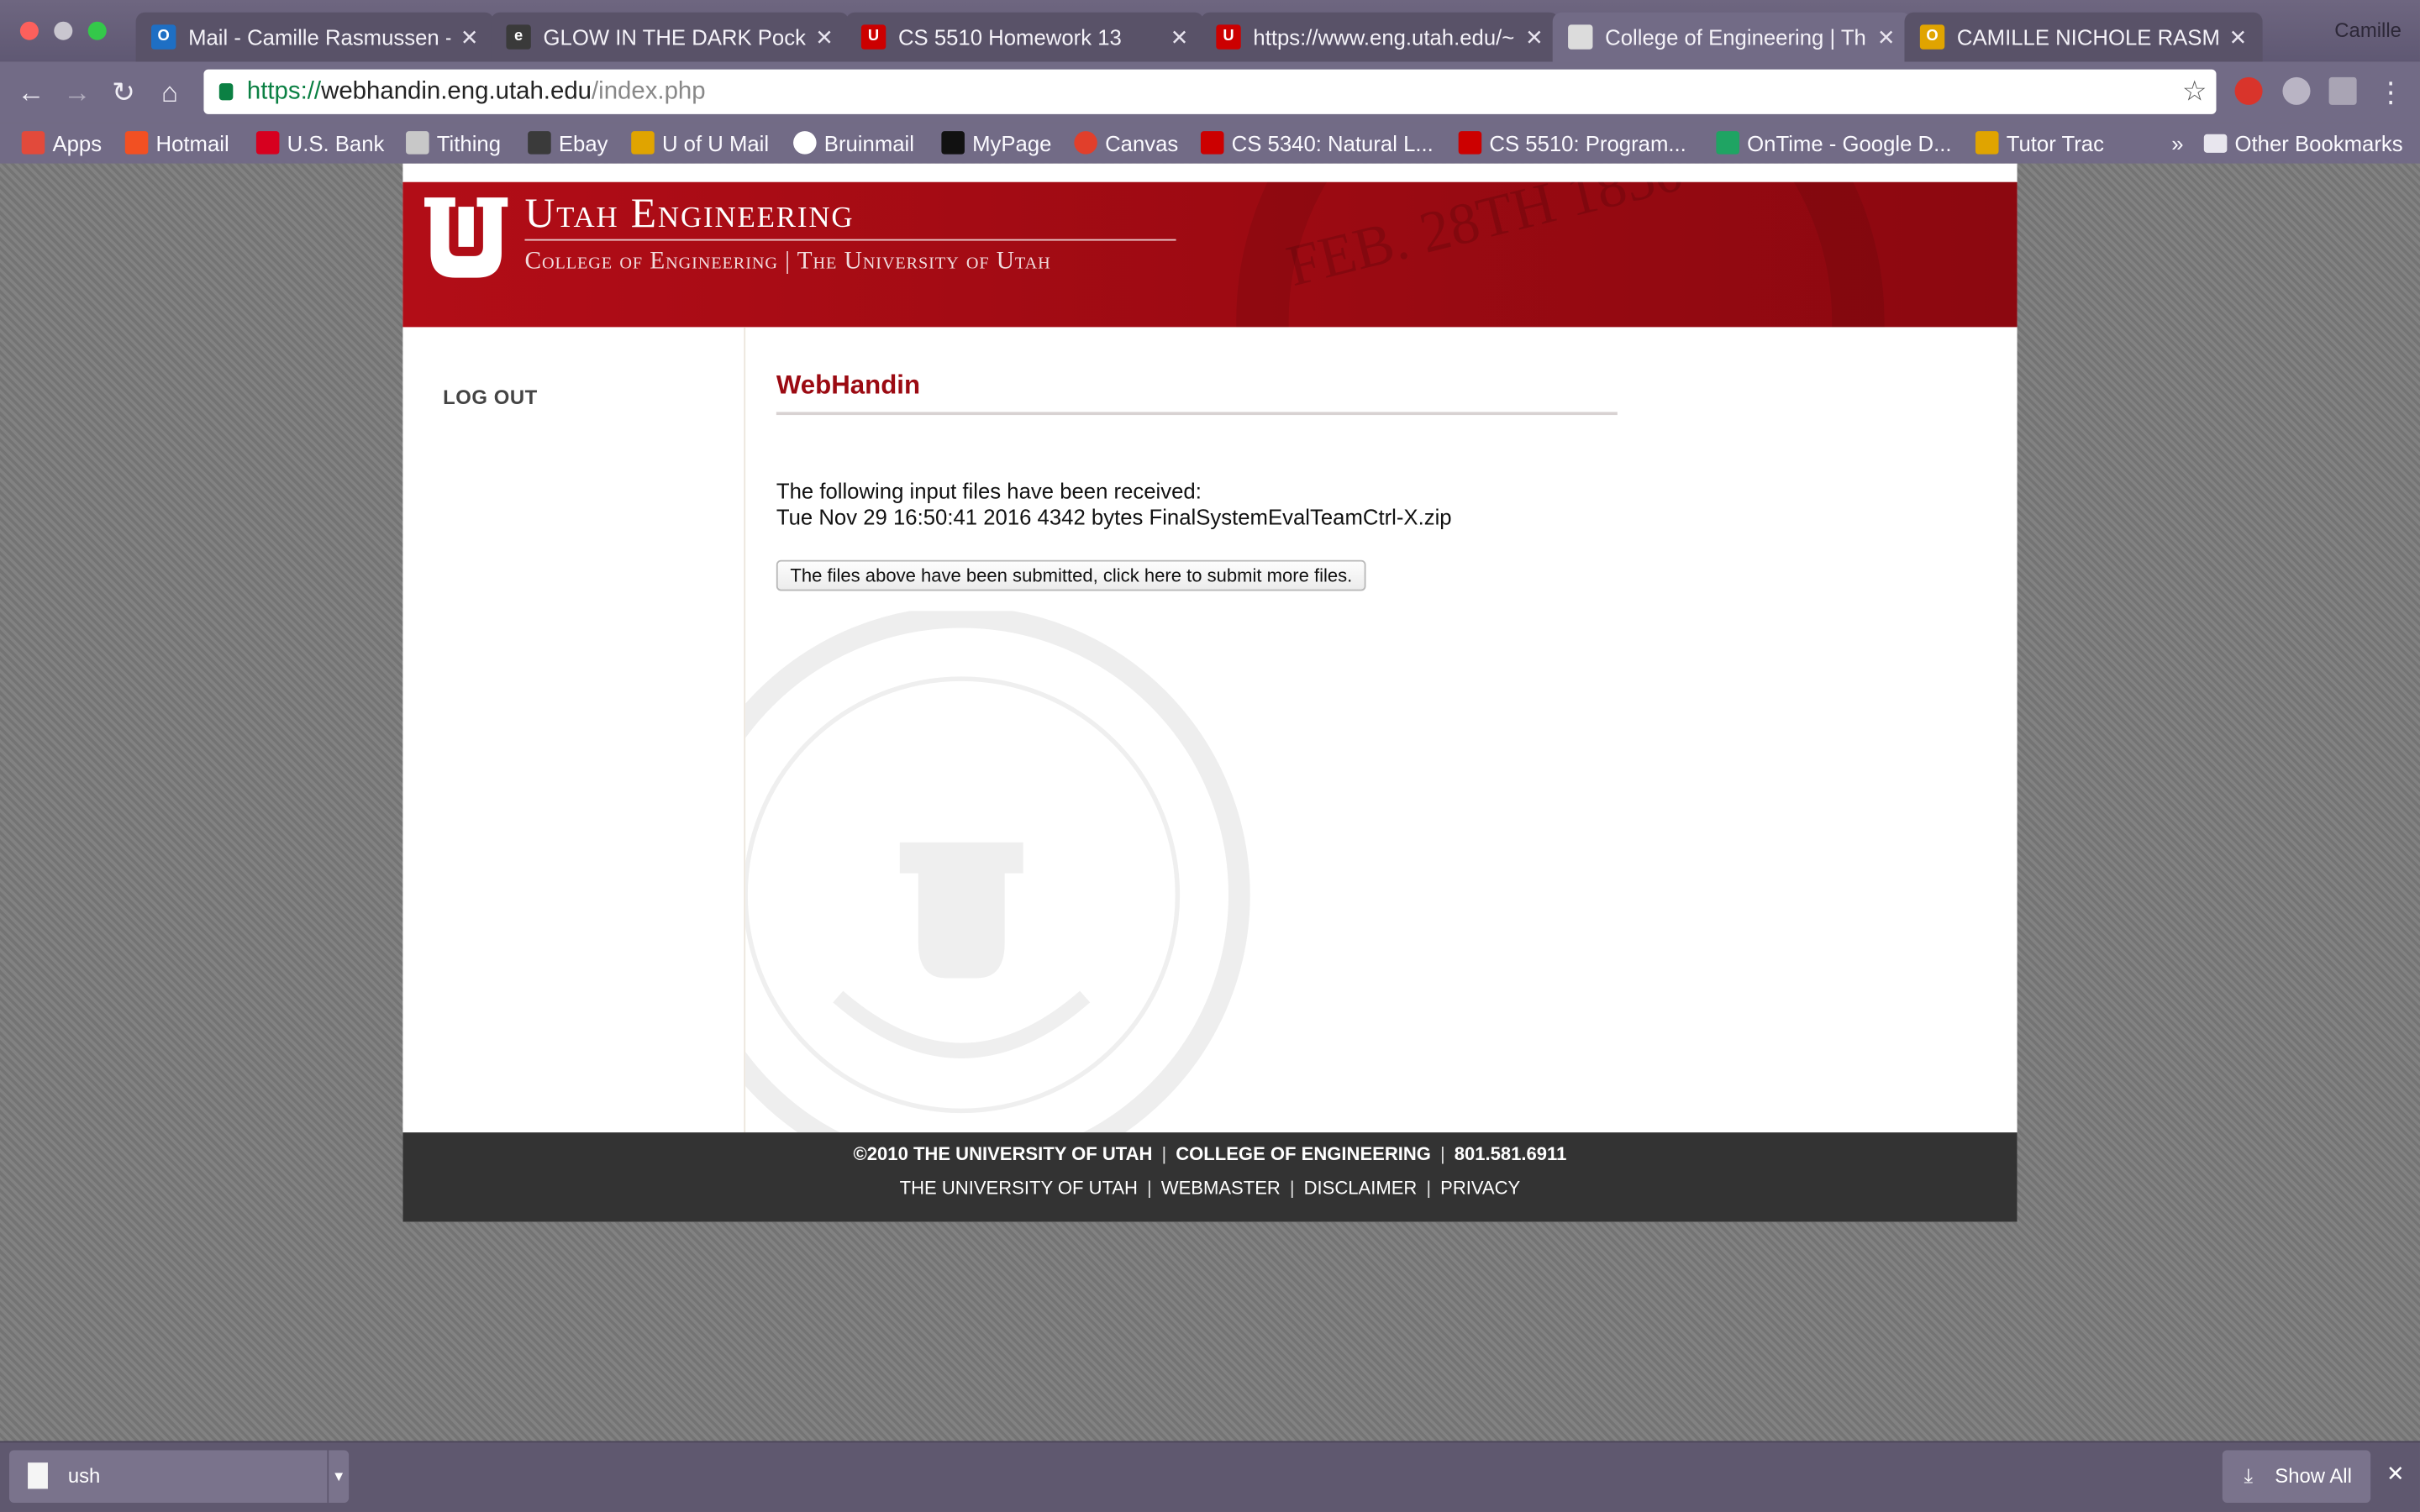 The height and width of the screenshot is (1512, 2420). I want to click on bookmark-label: Other Bookmarks, so click(2318, 143).